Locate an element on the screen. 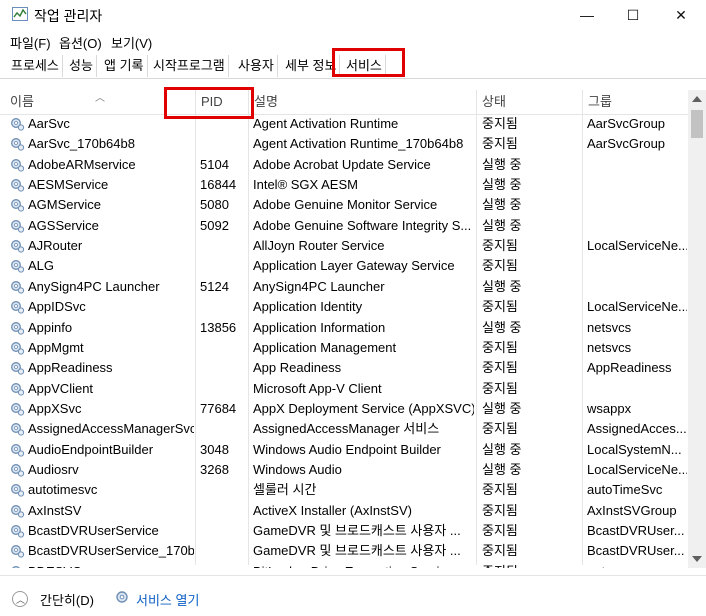  maximize-button: ☐ is located at coordinates (633, 15).